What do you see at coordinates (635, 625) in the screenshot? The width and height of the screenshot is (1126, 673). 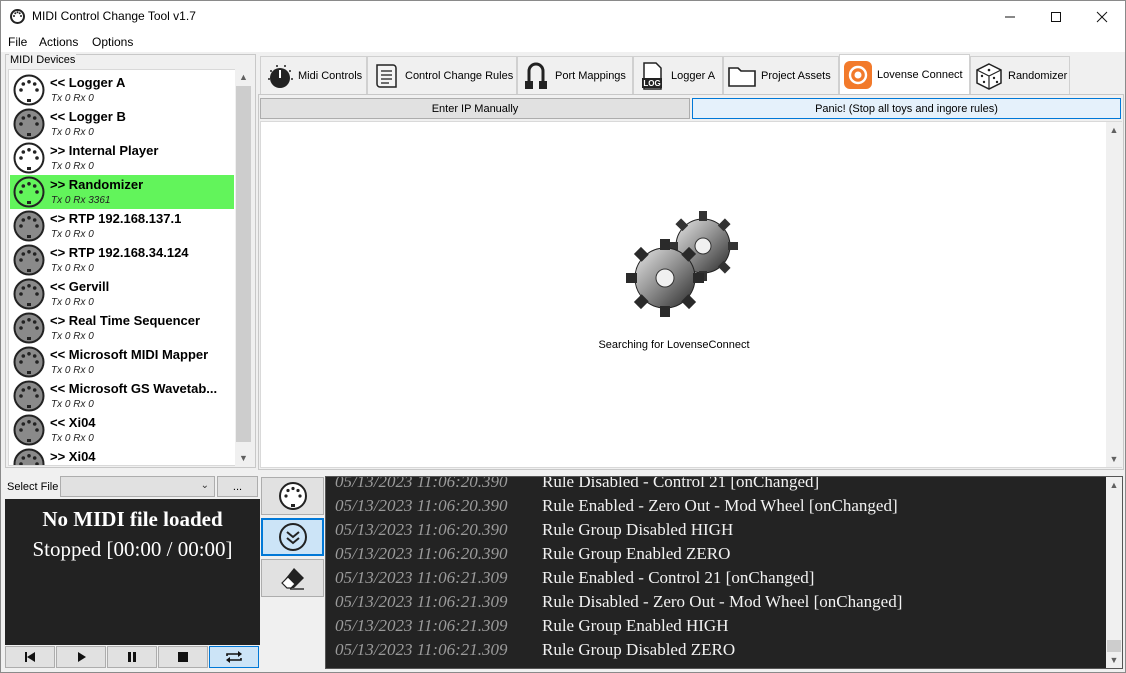 I see `log-message: Rule Group Enabled HIGH` at bounding box center [635, 625].